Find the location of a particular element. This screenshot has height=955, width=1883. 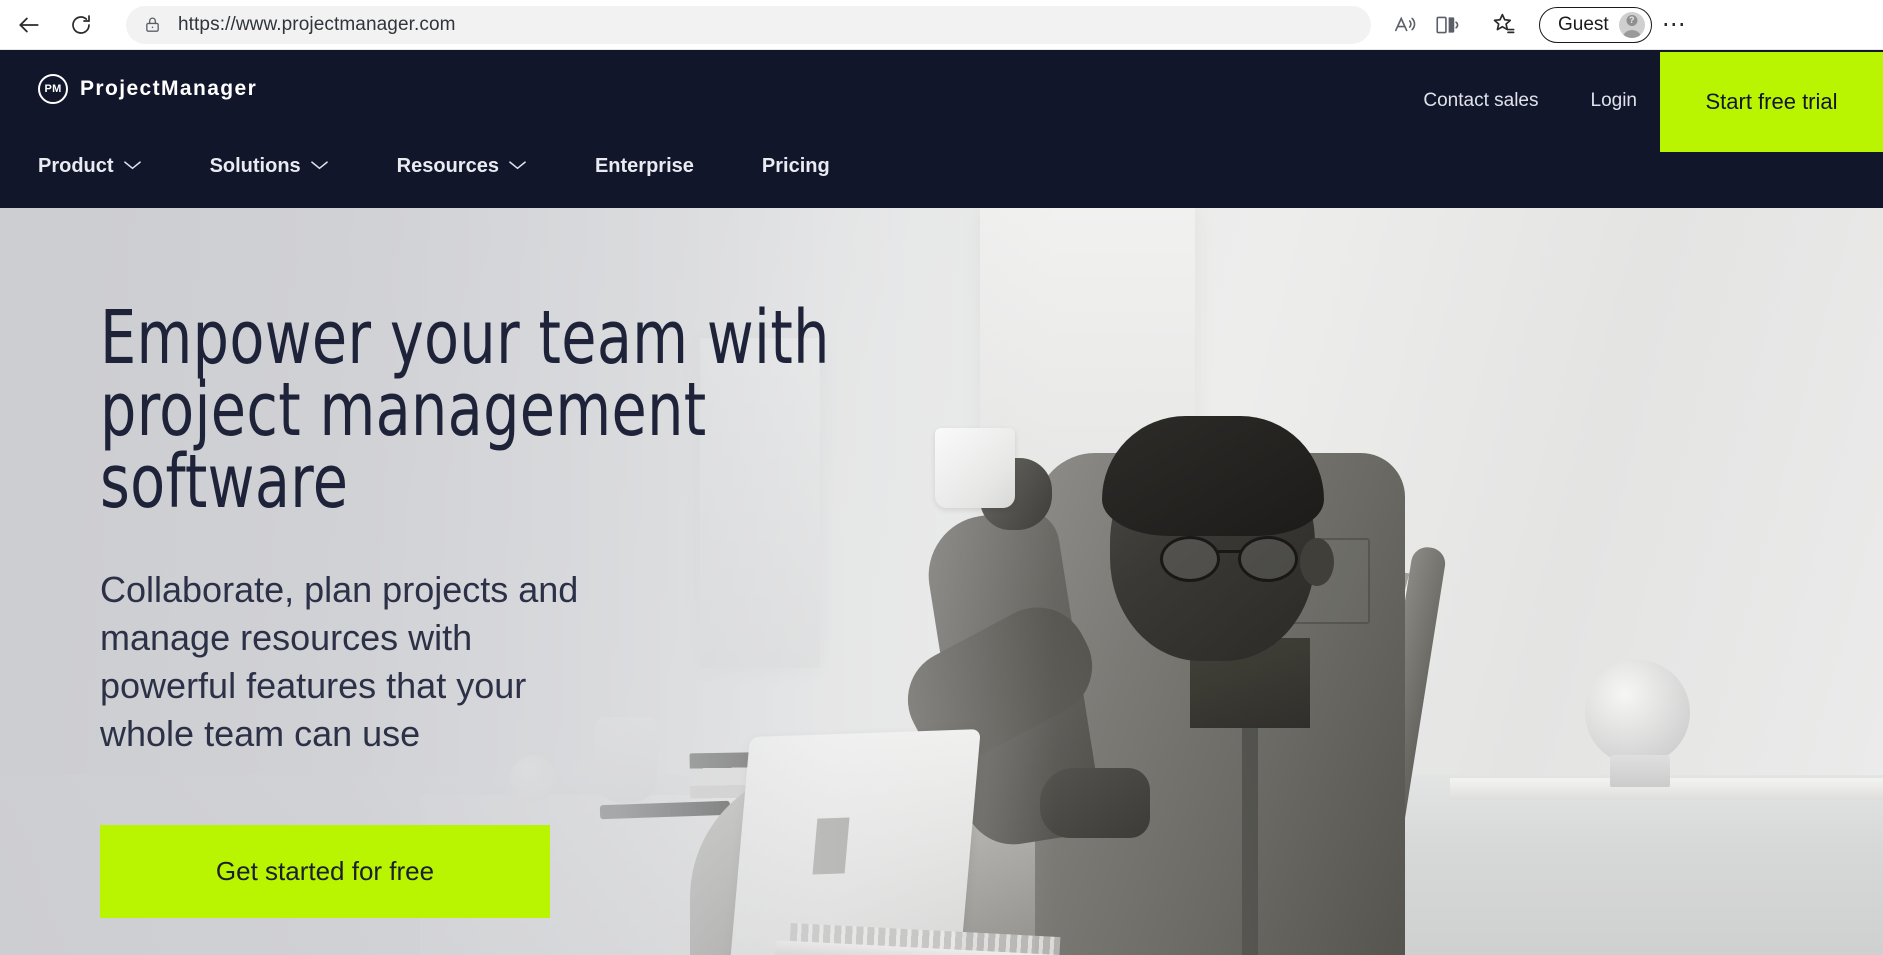

nav-item-product-label: Product is located at coordinates (76, 166).